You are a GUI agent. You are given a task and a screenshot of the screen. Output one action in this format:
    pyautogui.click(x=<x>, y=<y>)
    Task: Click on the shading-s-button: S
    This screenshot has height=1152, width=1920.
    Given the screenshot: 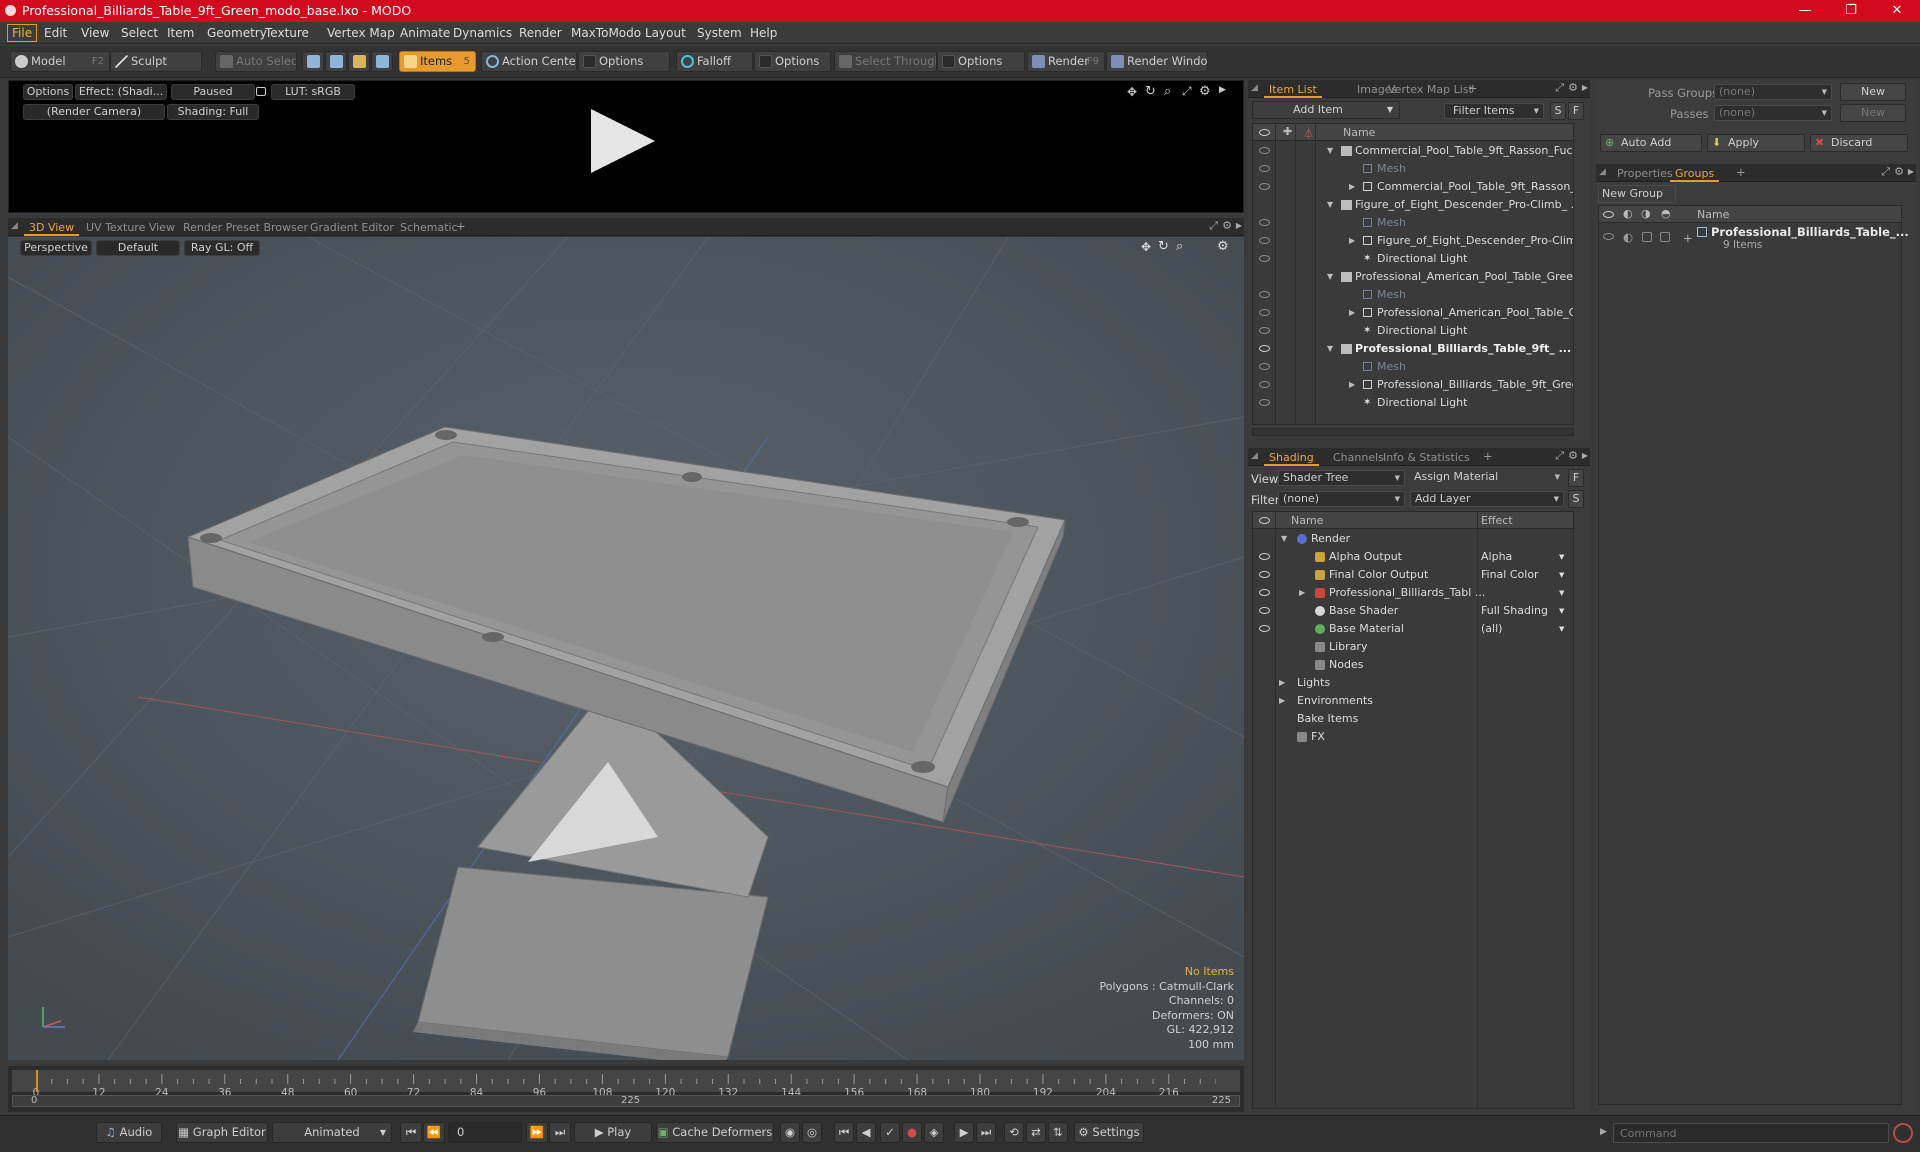 What is the action you would take?
    pyautogui.click(x=1576, y=499)
    